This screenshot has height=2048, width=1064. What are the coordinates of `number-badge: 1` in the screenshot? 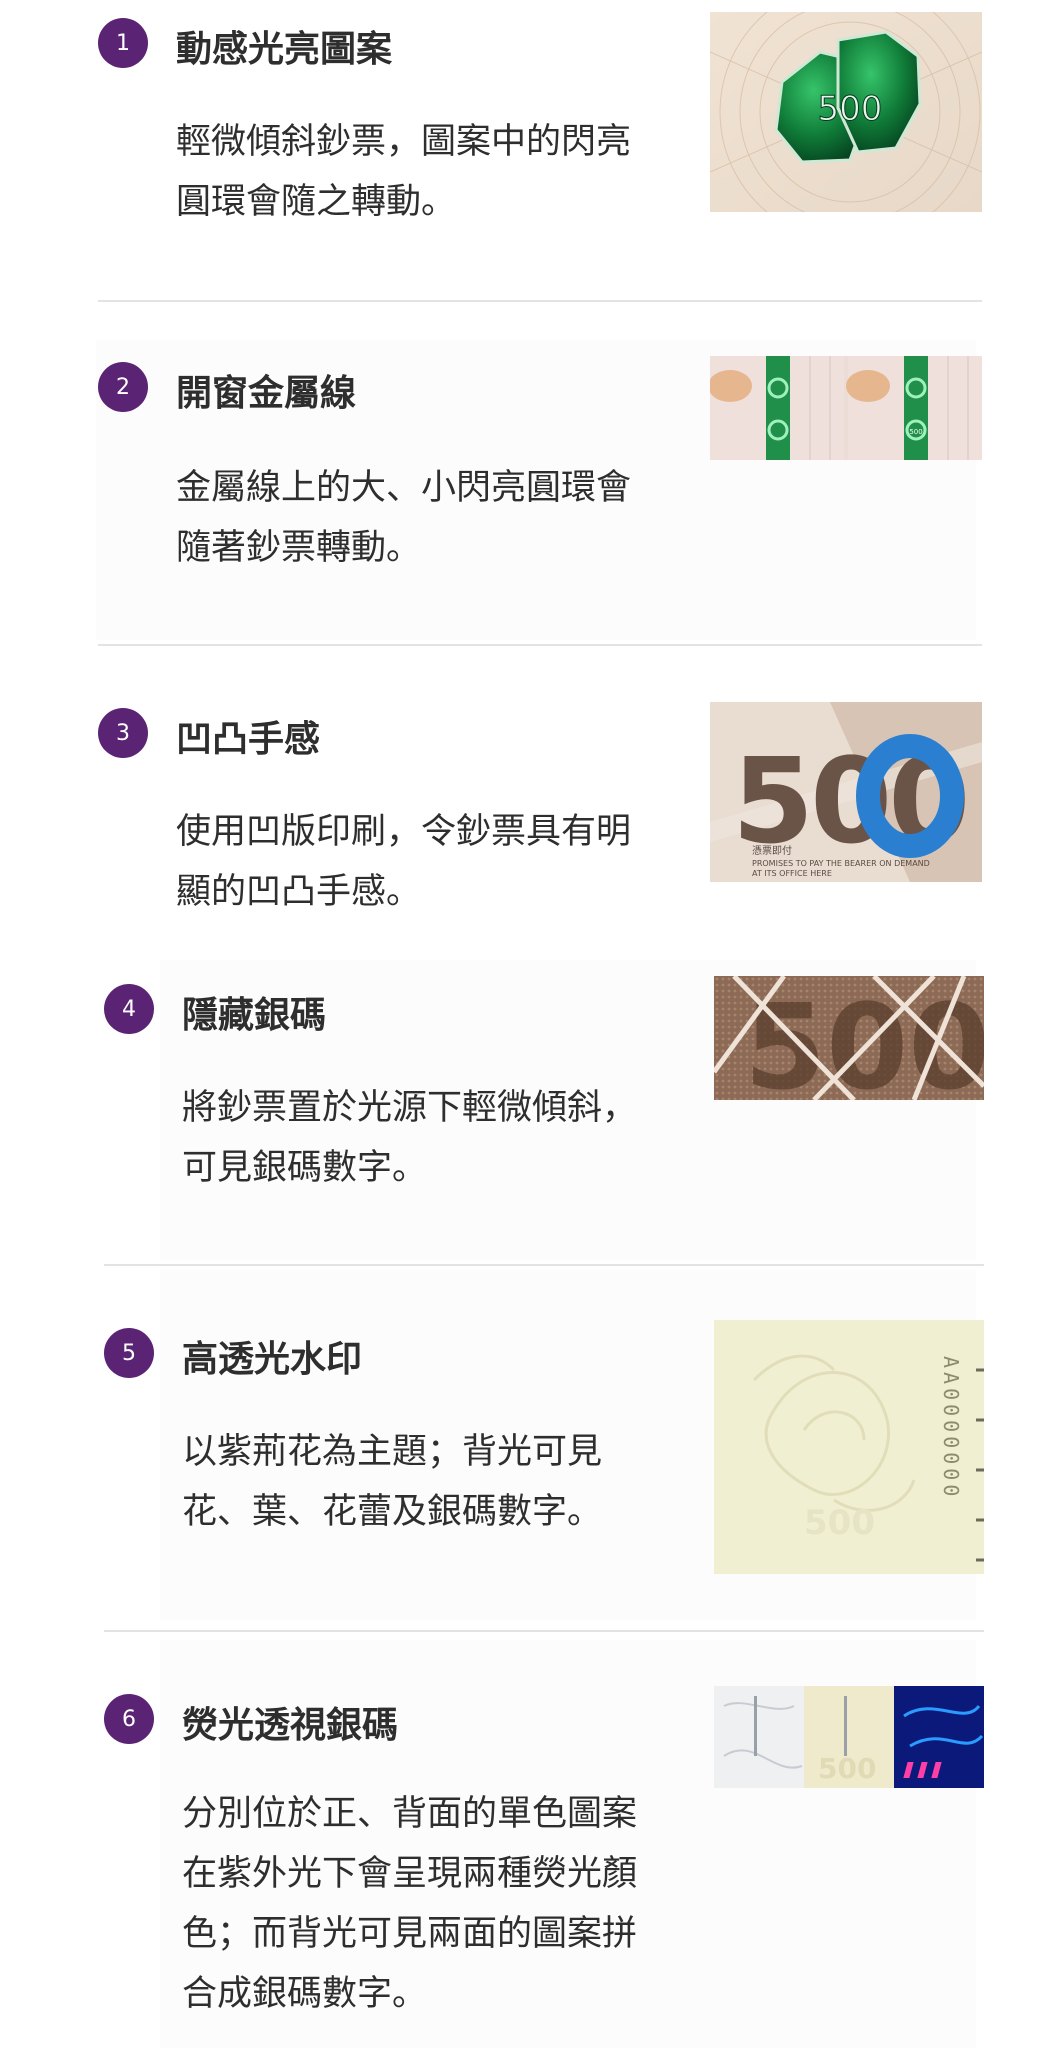 It's located at (123, 43).